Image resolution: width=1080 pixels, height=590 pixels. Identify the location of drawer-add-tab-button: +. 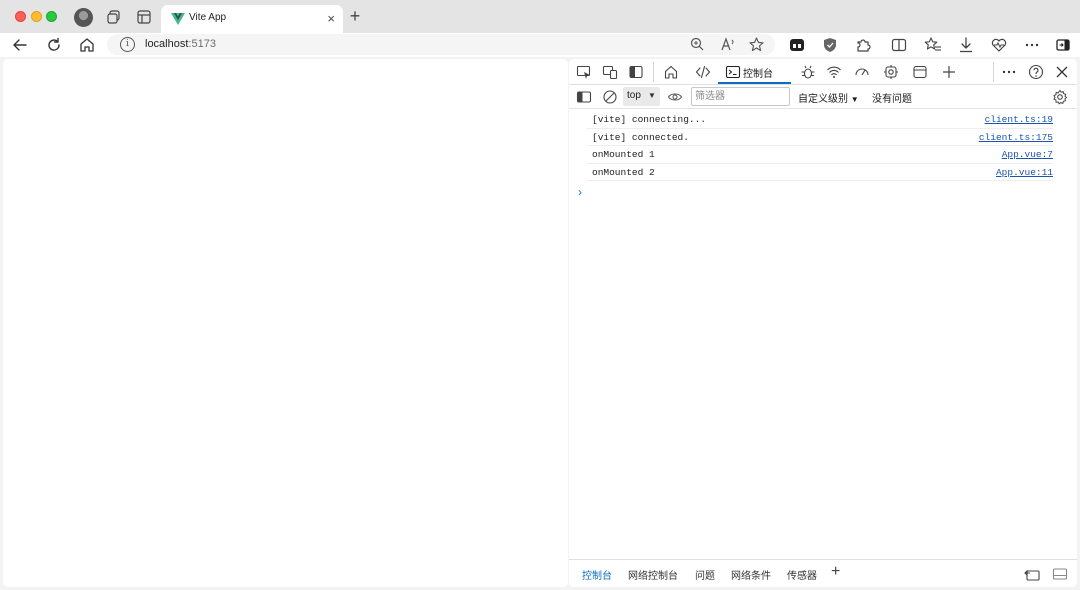
(835, 572).